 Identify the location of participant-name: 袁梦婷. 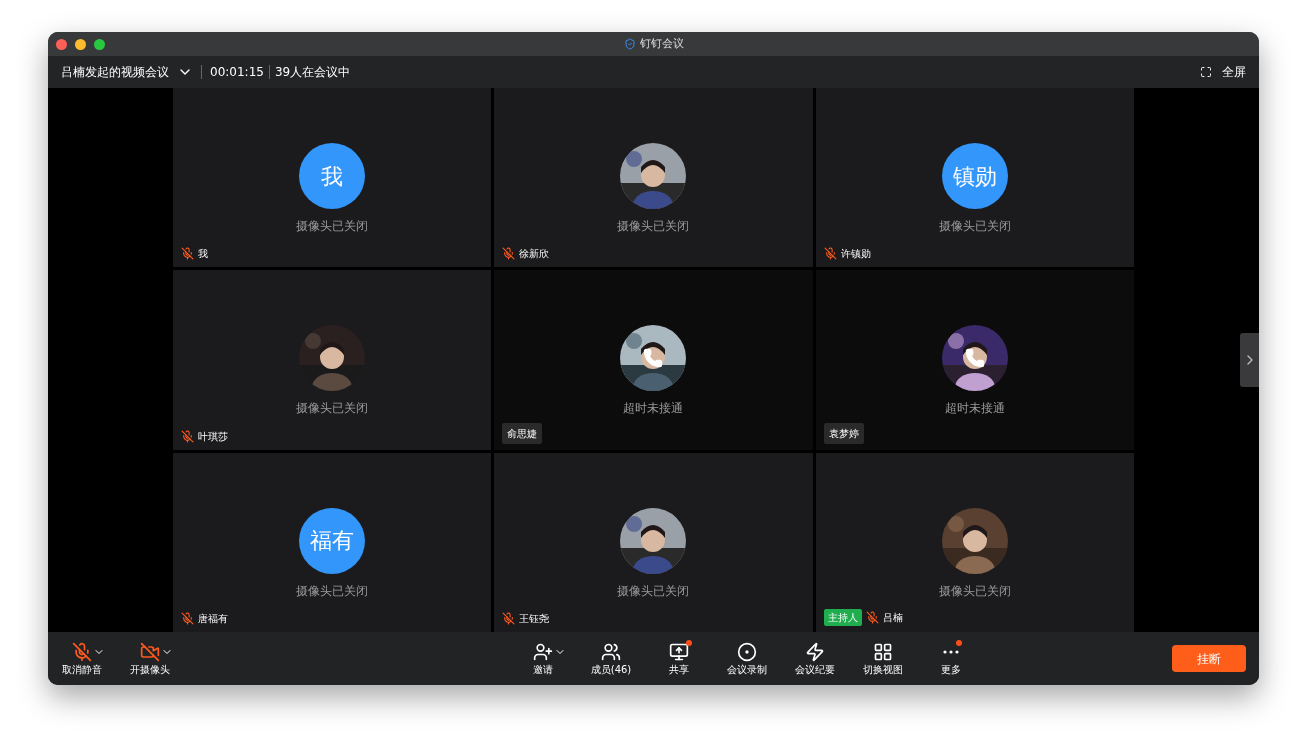
(843, 433).